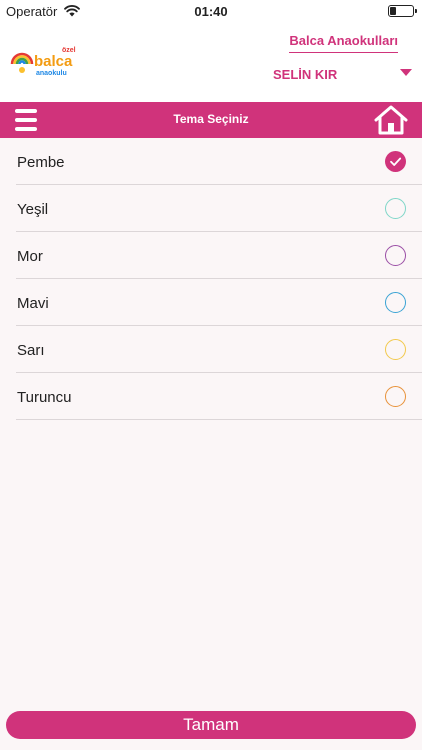  I want to click on battery-icon, so click(402, 11).